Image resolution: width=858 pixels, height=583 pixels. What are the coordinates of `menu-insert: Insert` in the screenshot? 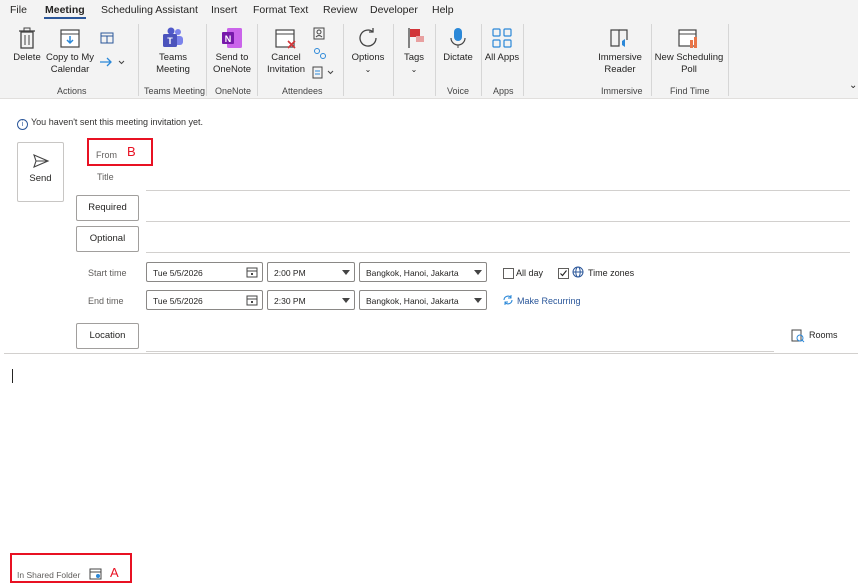 It's located at (224, 10).